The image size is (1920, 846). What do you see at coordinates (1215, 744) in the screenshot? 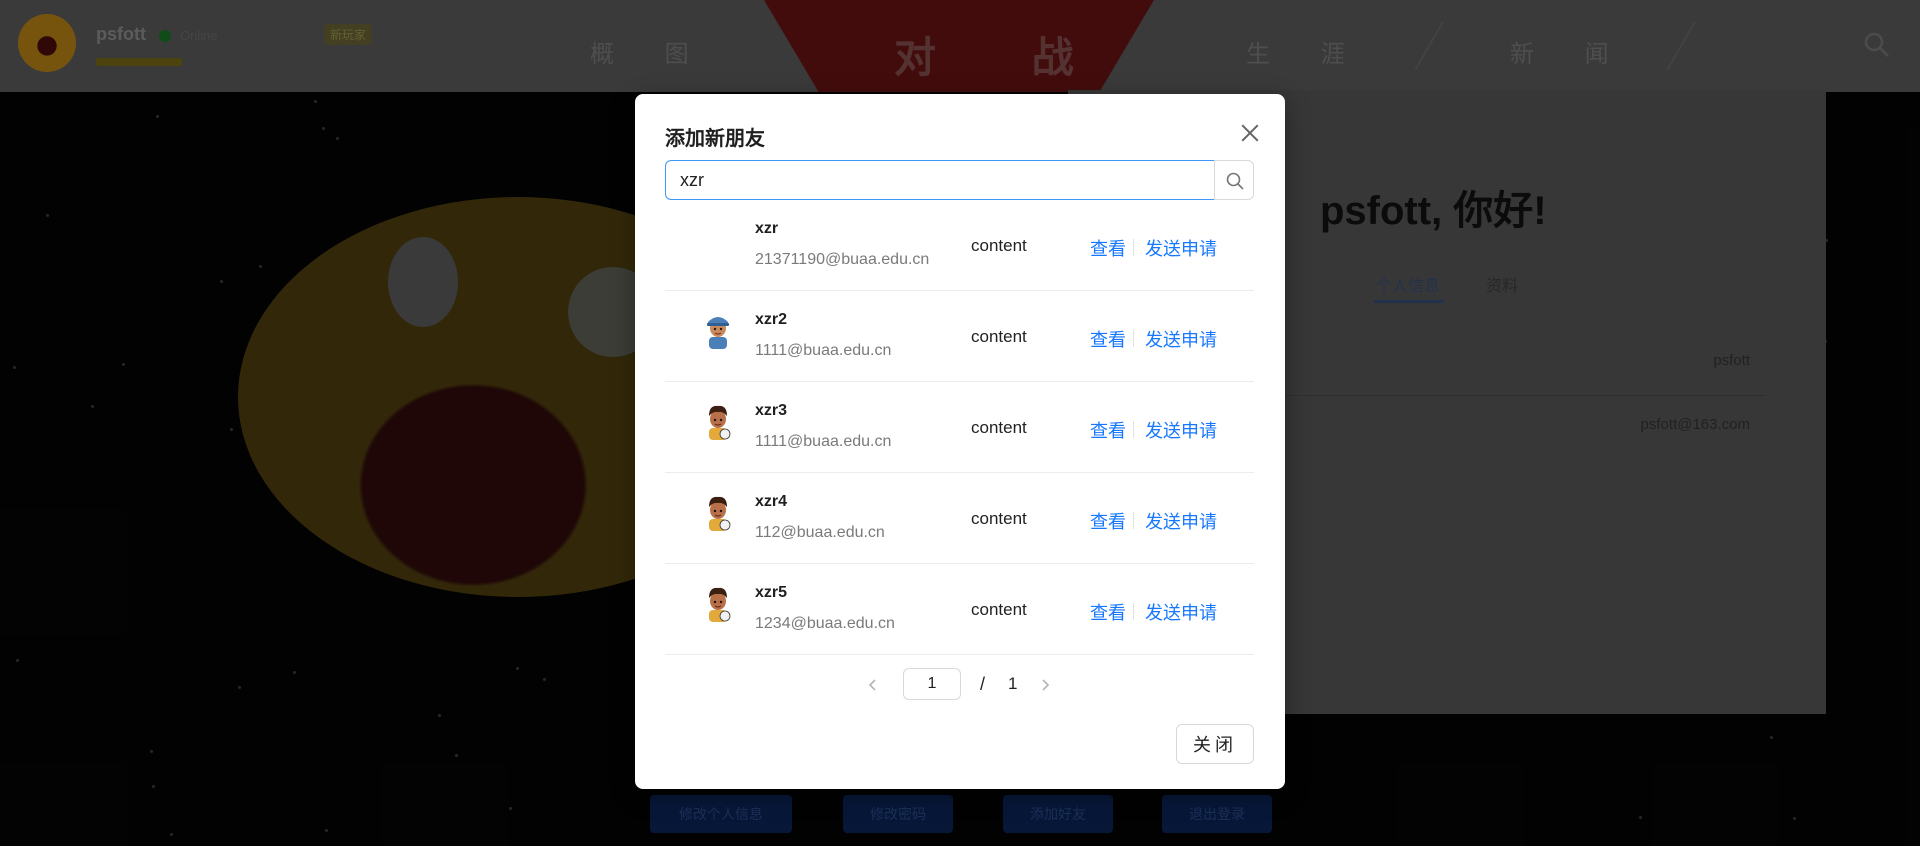
I see `close-button: 关闭` at bounding box center [1215, 744].